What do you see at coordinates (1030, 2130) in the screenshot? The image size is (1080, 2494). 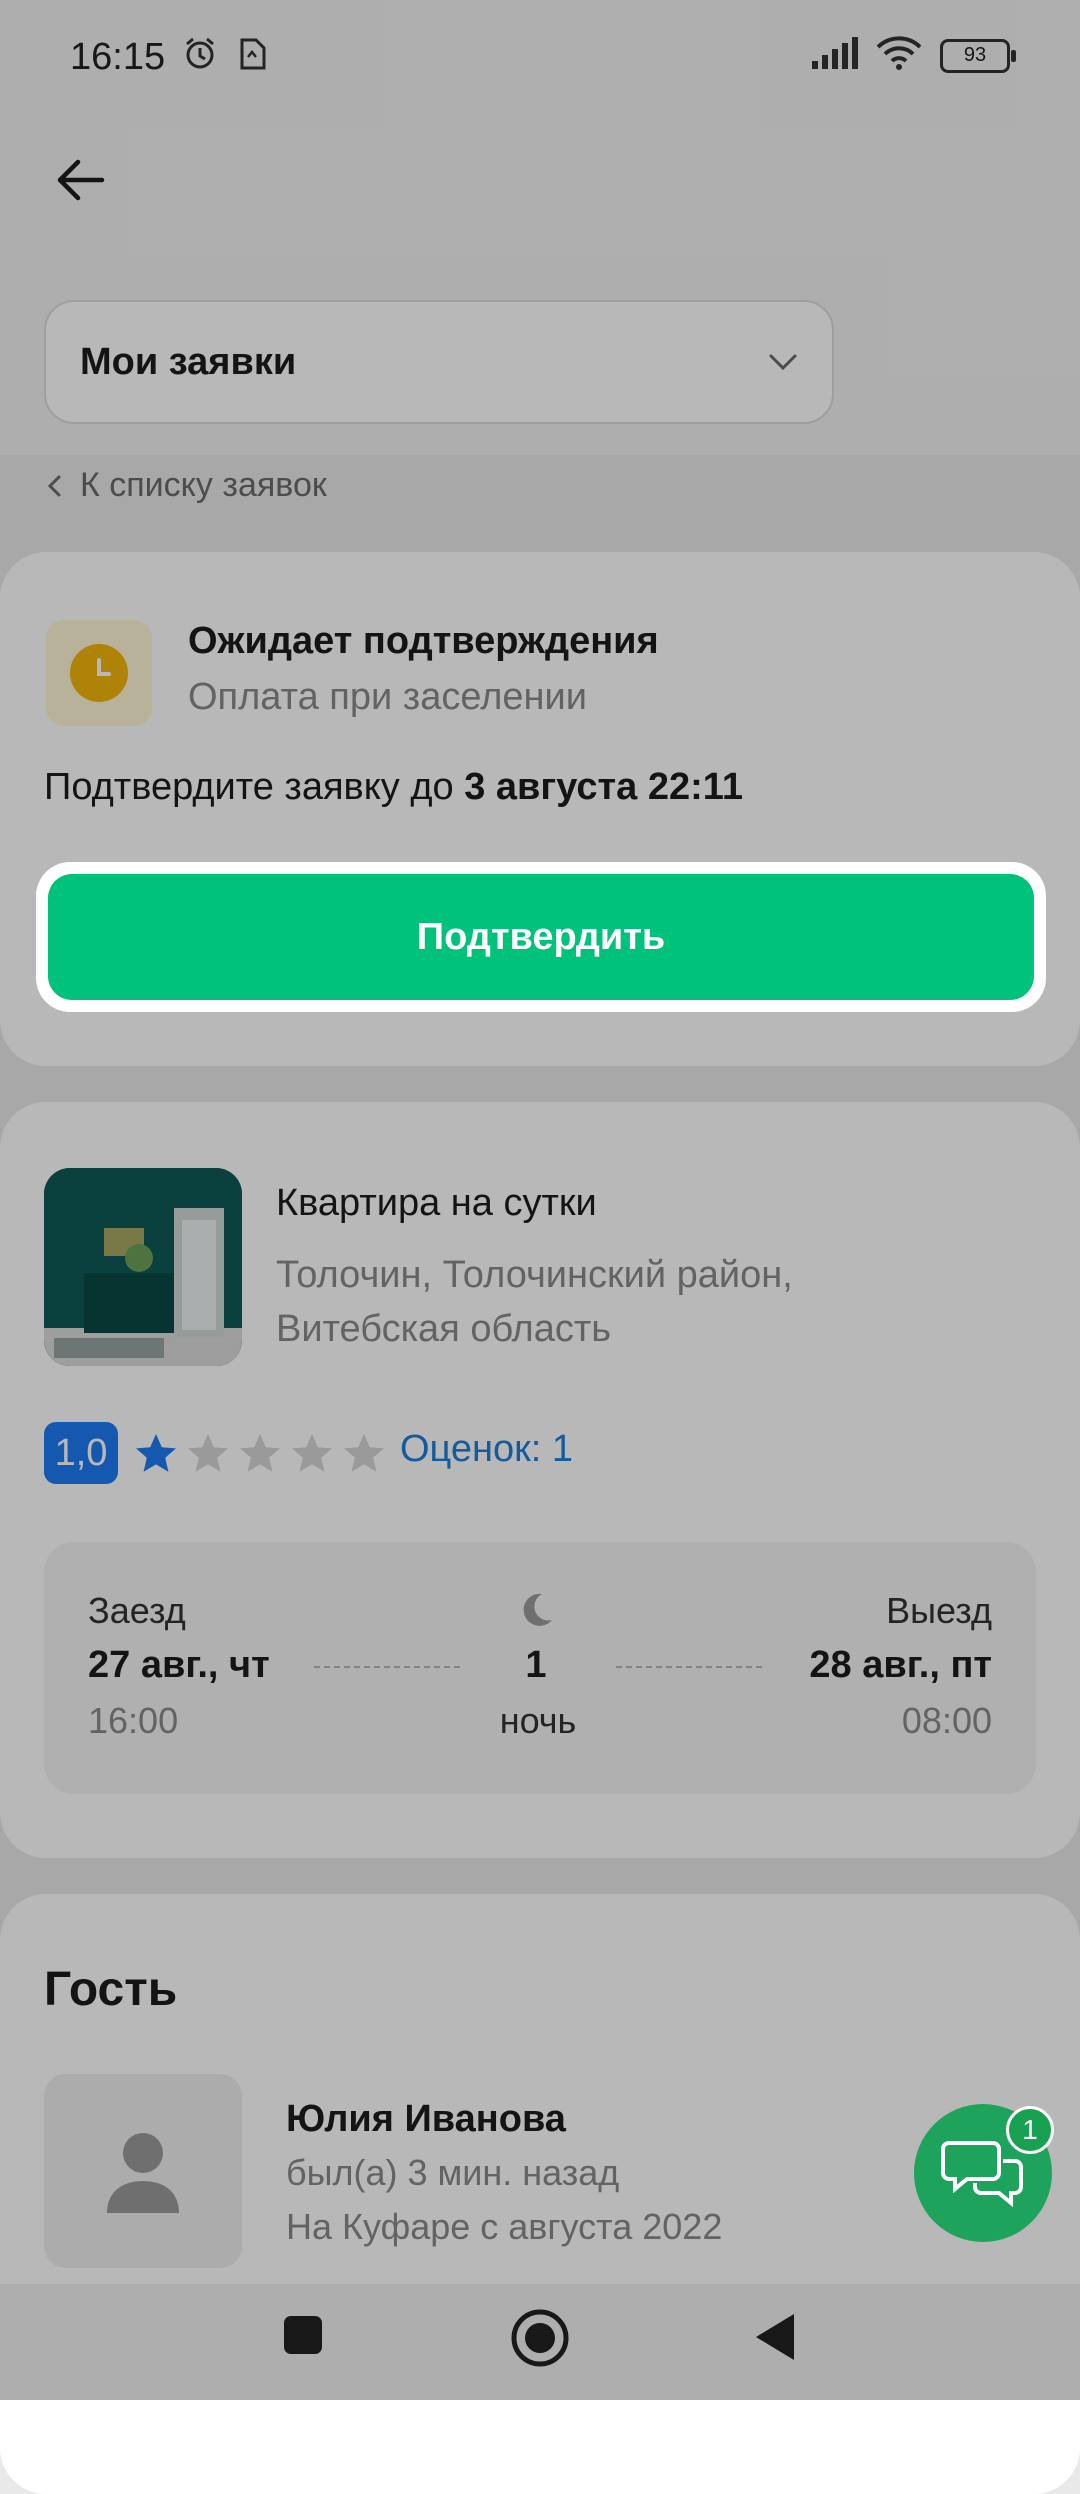 I see `chat-unread-badge: 1` at bounding box center [1030, 2130].